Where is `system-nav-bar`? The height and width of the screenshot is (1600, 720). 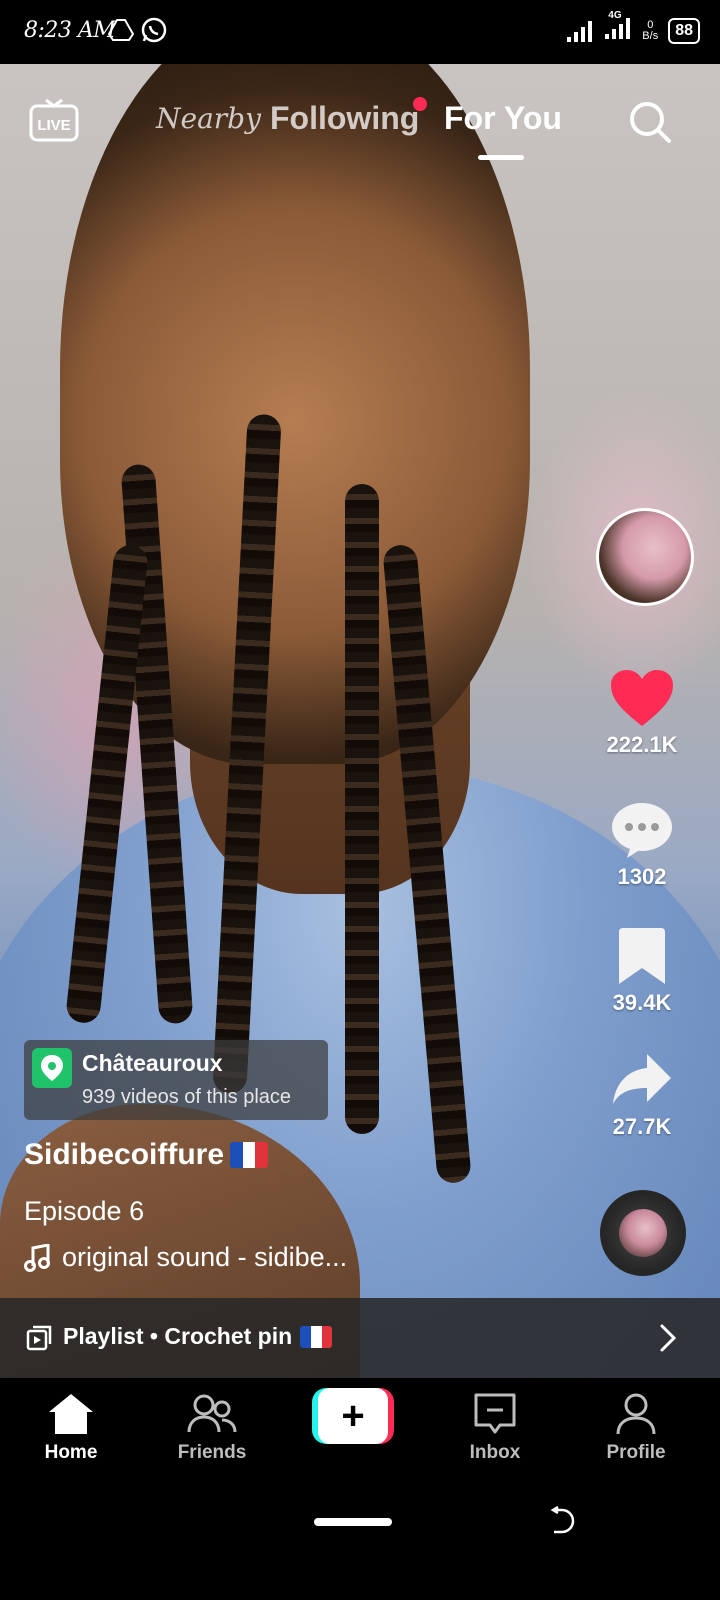
system-nav-bar is located at coordinates (360, 1544).